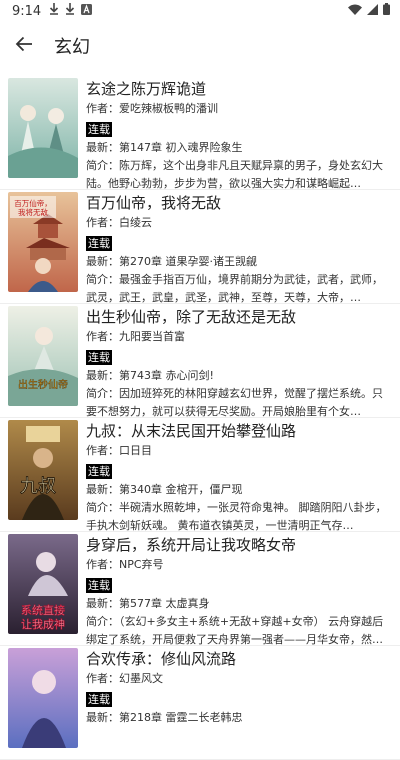 This screenshot has height=760, width=400. Describe the element at coordinates (164, 147) in the screenshot. I see `latest-chapter: 最新：第147章 初入魂界险象生` at that location.